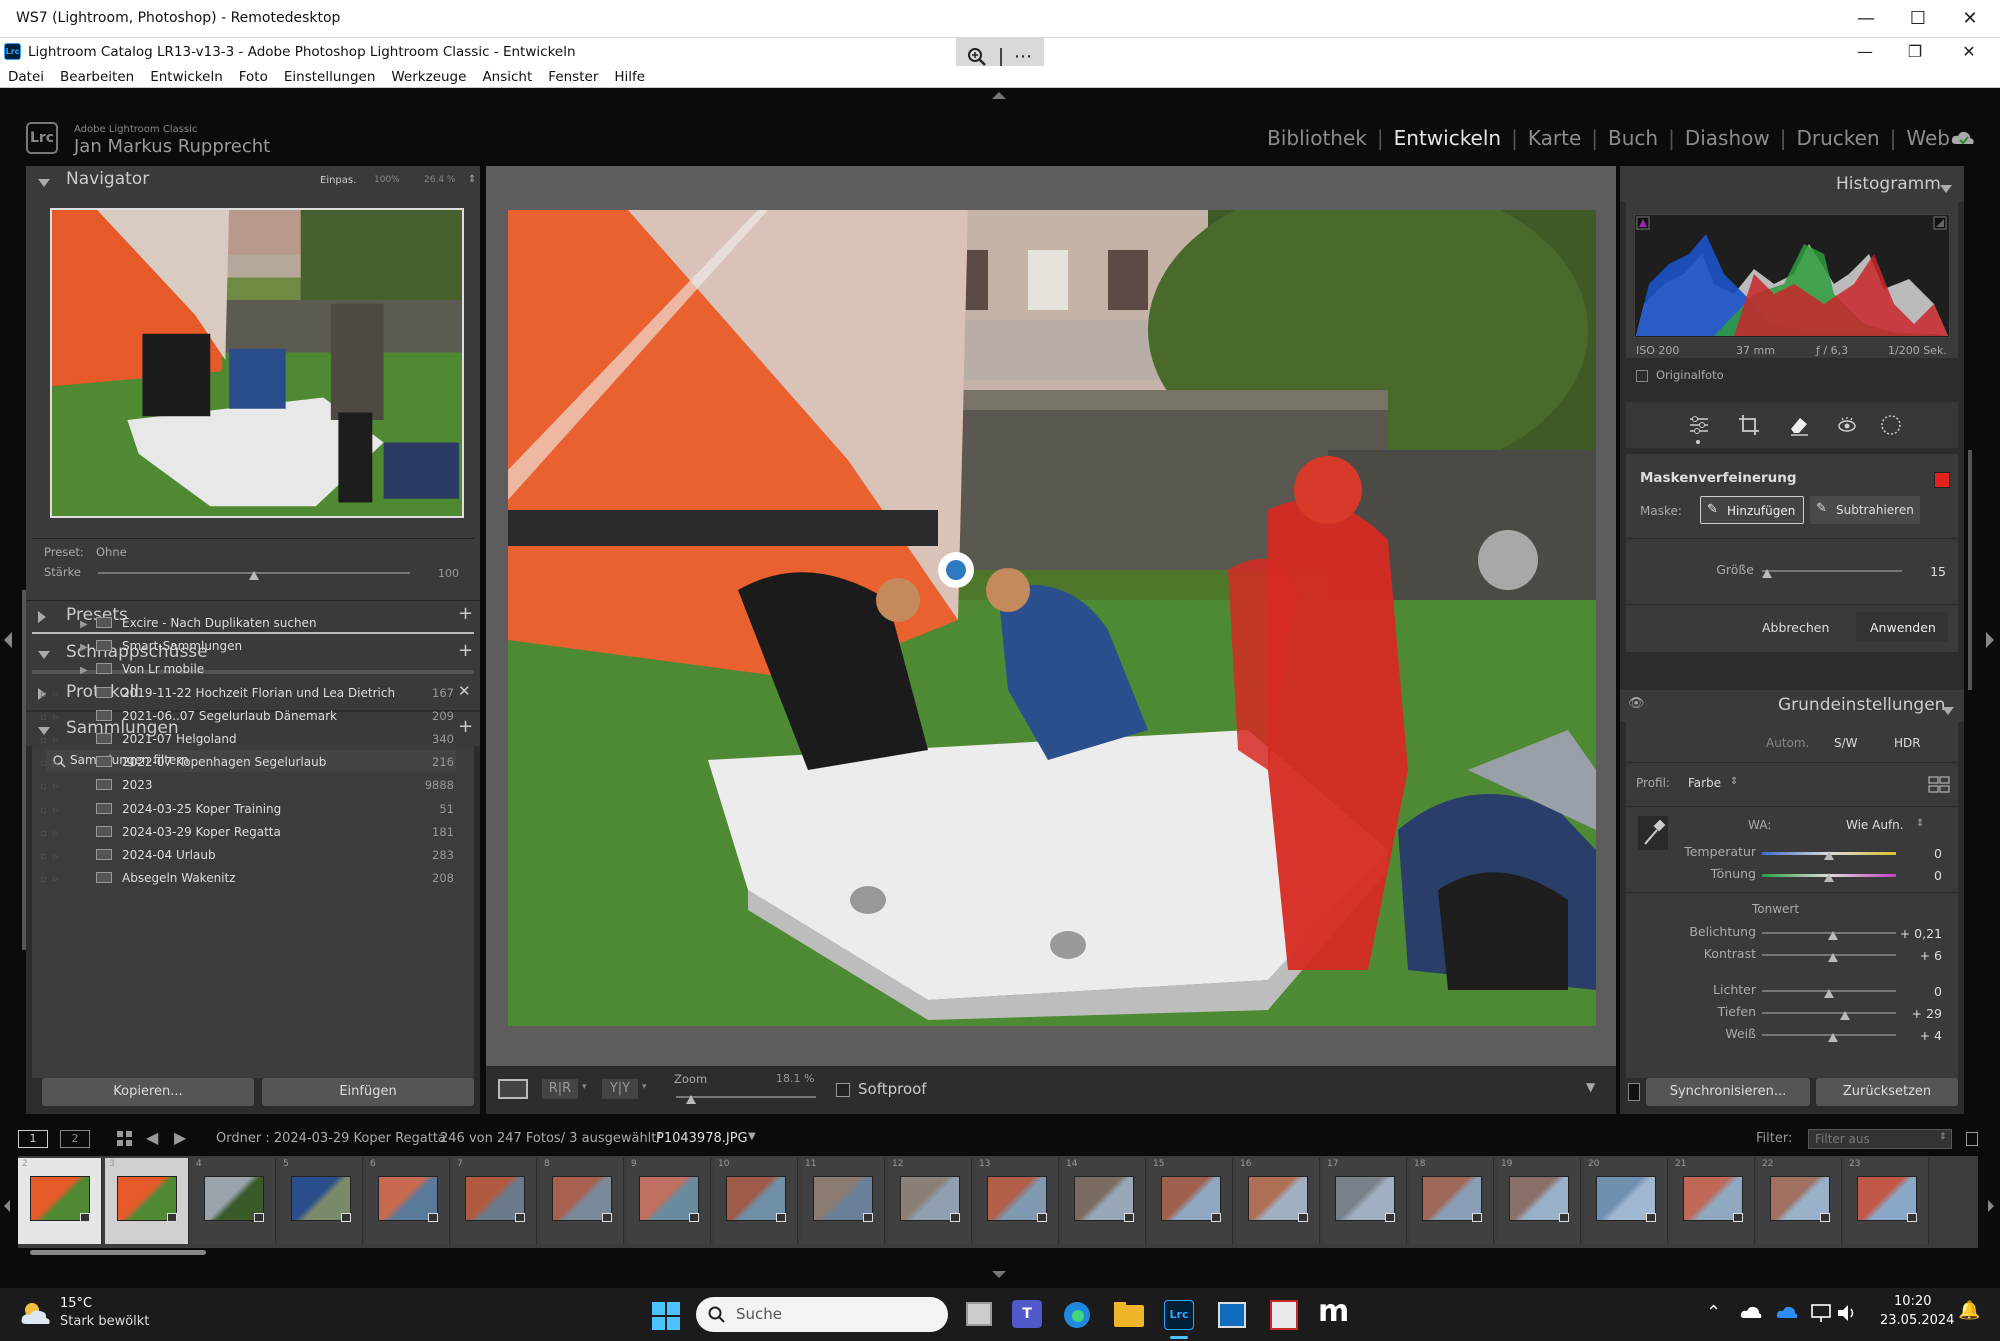 Image resolution: width=2000 pixels, height=1341 pixels. I want to click on zoom-icon, so click(977, 57).